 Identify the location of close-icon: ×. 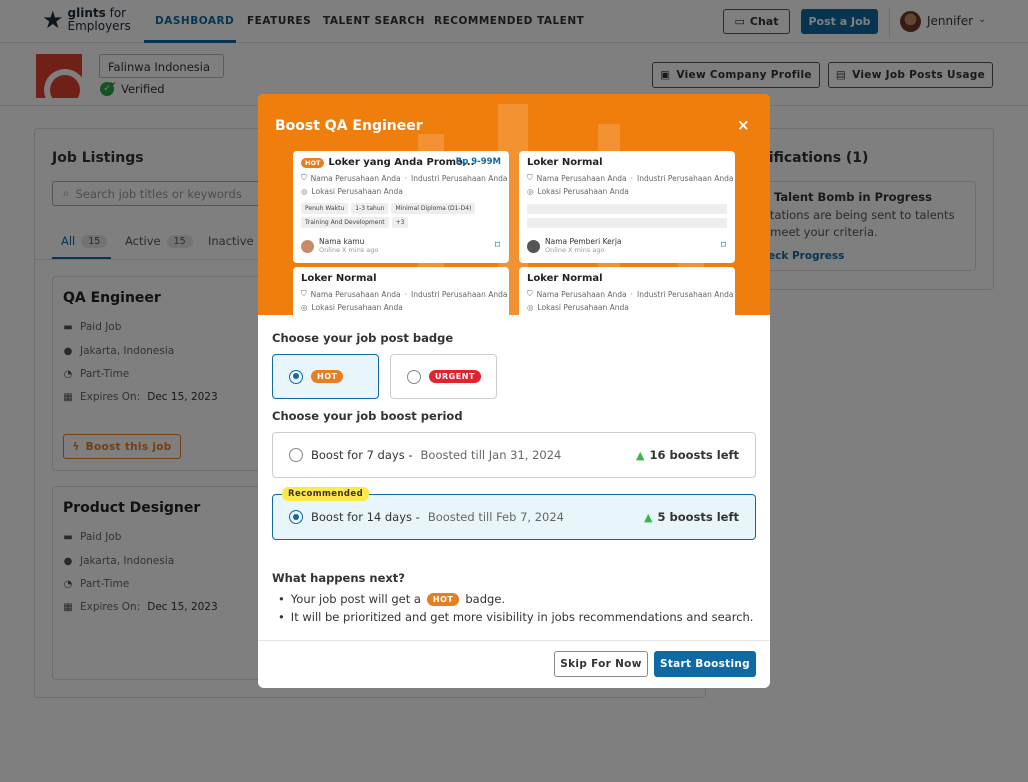
(743, 125).